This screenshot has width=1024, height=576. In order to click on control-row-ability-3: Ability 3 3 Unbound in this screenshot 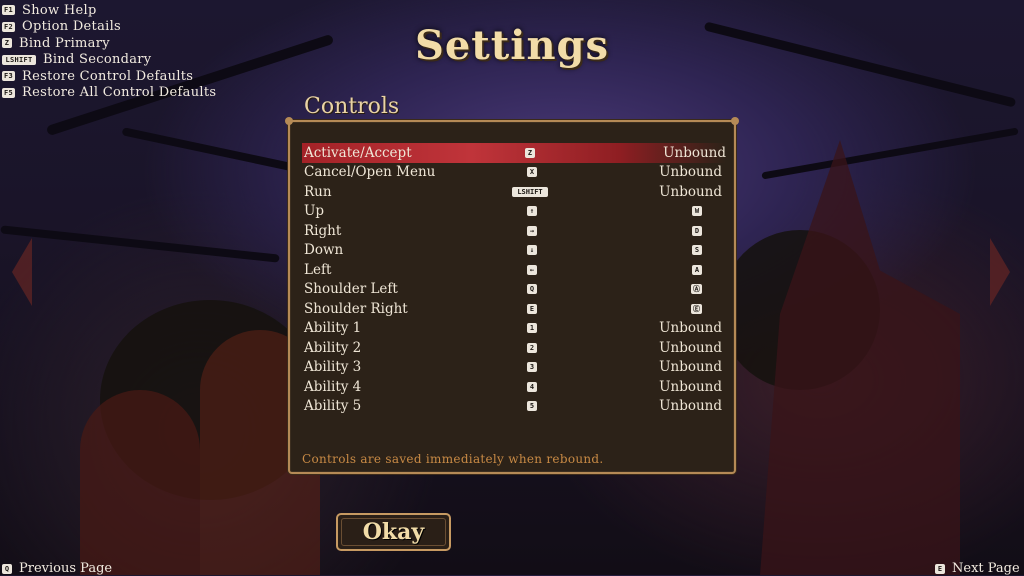, I will do `click(513, 368)`.